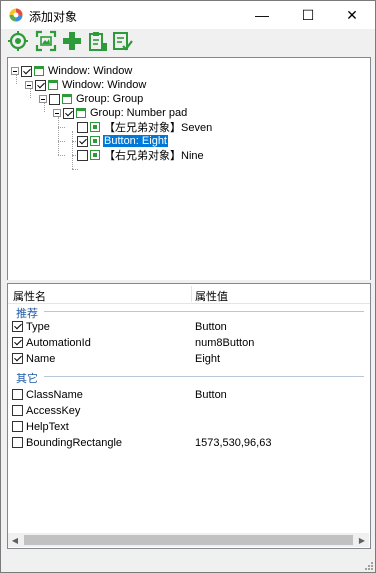 The image size is (376, 573). Describe the element at coordinates (29, 296) in the screenshot. I see `column-header-name: 属性名` at that location.